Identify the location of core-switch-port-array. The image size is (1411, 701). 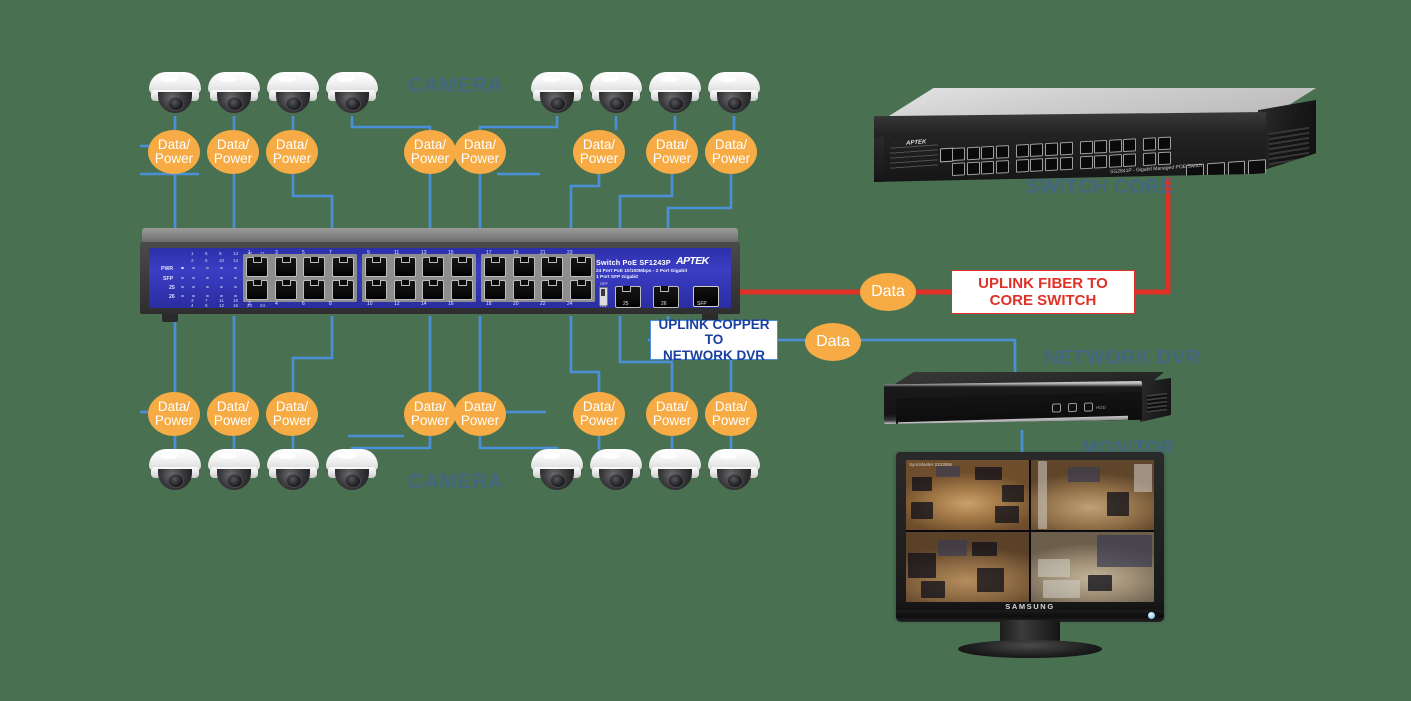
(1067, 159).